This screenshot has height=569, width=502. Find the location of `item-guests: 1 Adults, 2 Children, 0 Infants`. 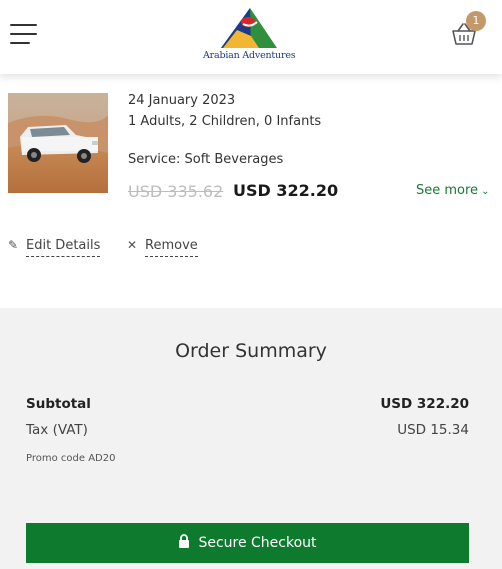

item-guests: 1 Adults, 2 Children, 0 Infants is located at coordinates (225, 121).